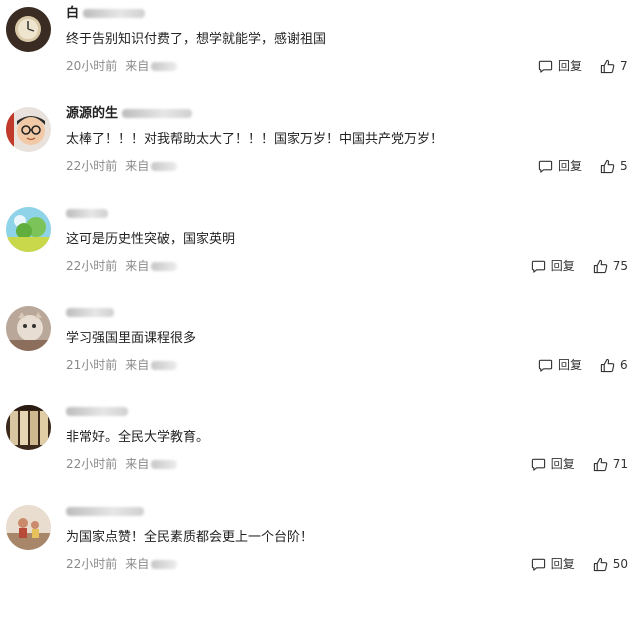 The width and height of the screenshot is (640, 624). Describe the element at coordinates (131, 338) in the screenshot. I see `comment-text: 学习强国里面课程很多` at that location.